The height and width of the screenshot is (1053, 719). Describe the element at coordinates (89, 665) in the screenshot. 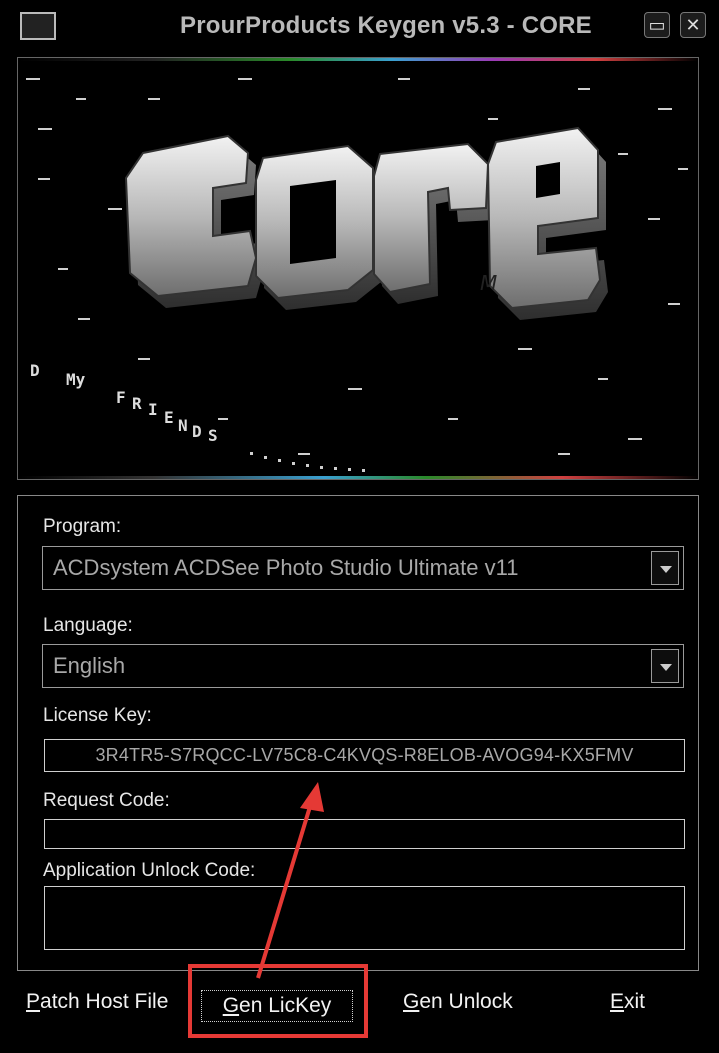

I see `language-select-value: English` at that location.